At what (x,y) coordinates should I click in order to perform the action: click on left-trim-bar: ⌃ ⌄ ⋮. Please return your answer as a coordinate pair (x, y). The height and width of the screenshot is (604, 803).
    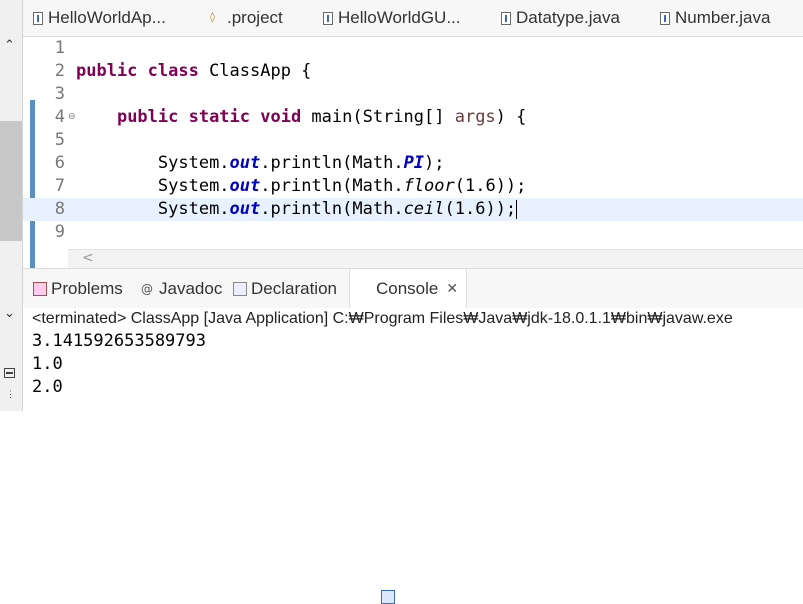
    Looking at the image, I should click on (11, 205).